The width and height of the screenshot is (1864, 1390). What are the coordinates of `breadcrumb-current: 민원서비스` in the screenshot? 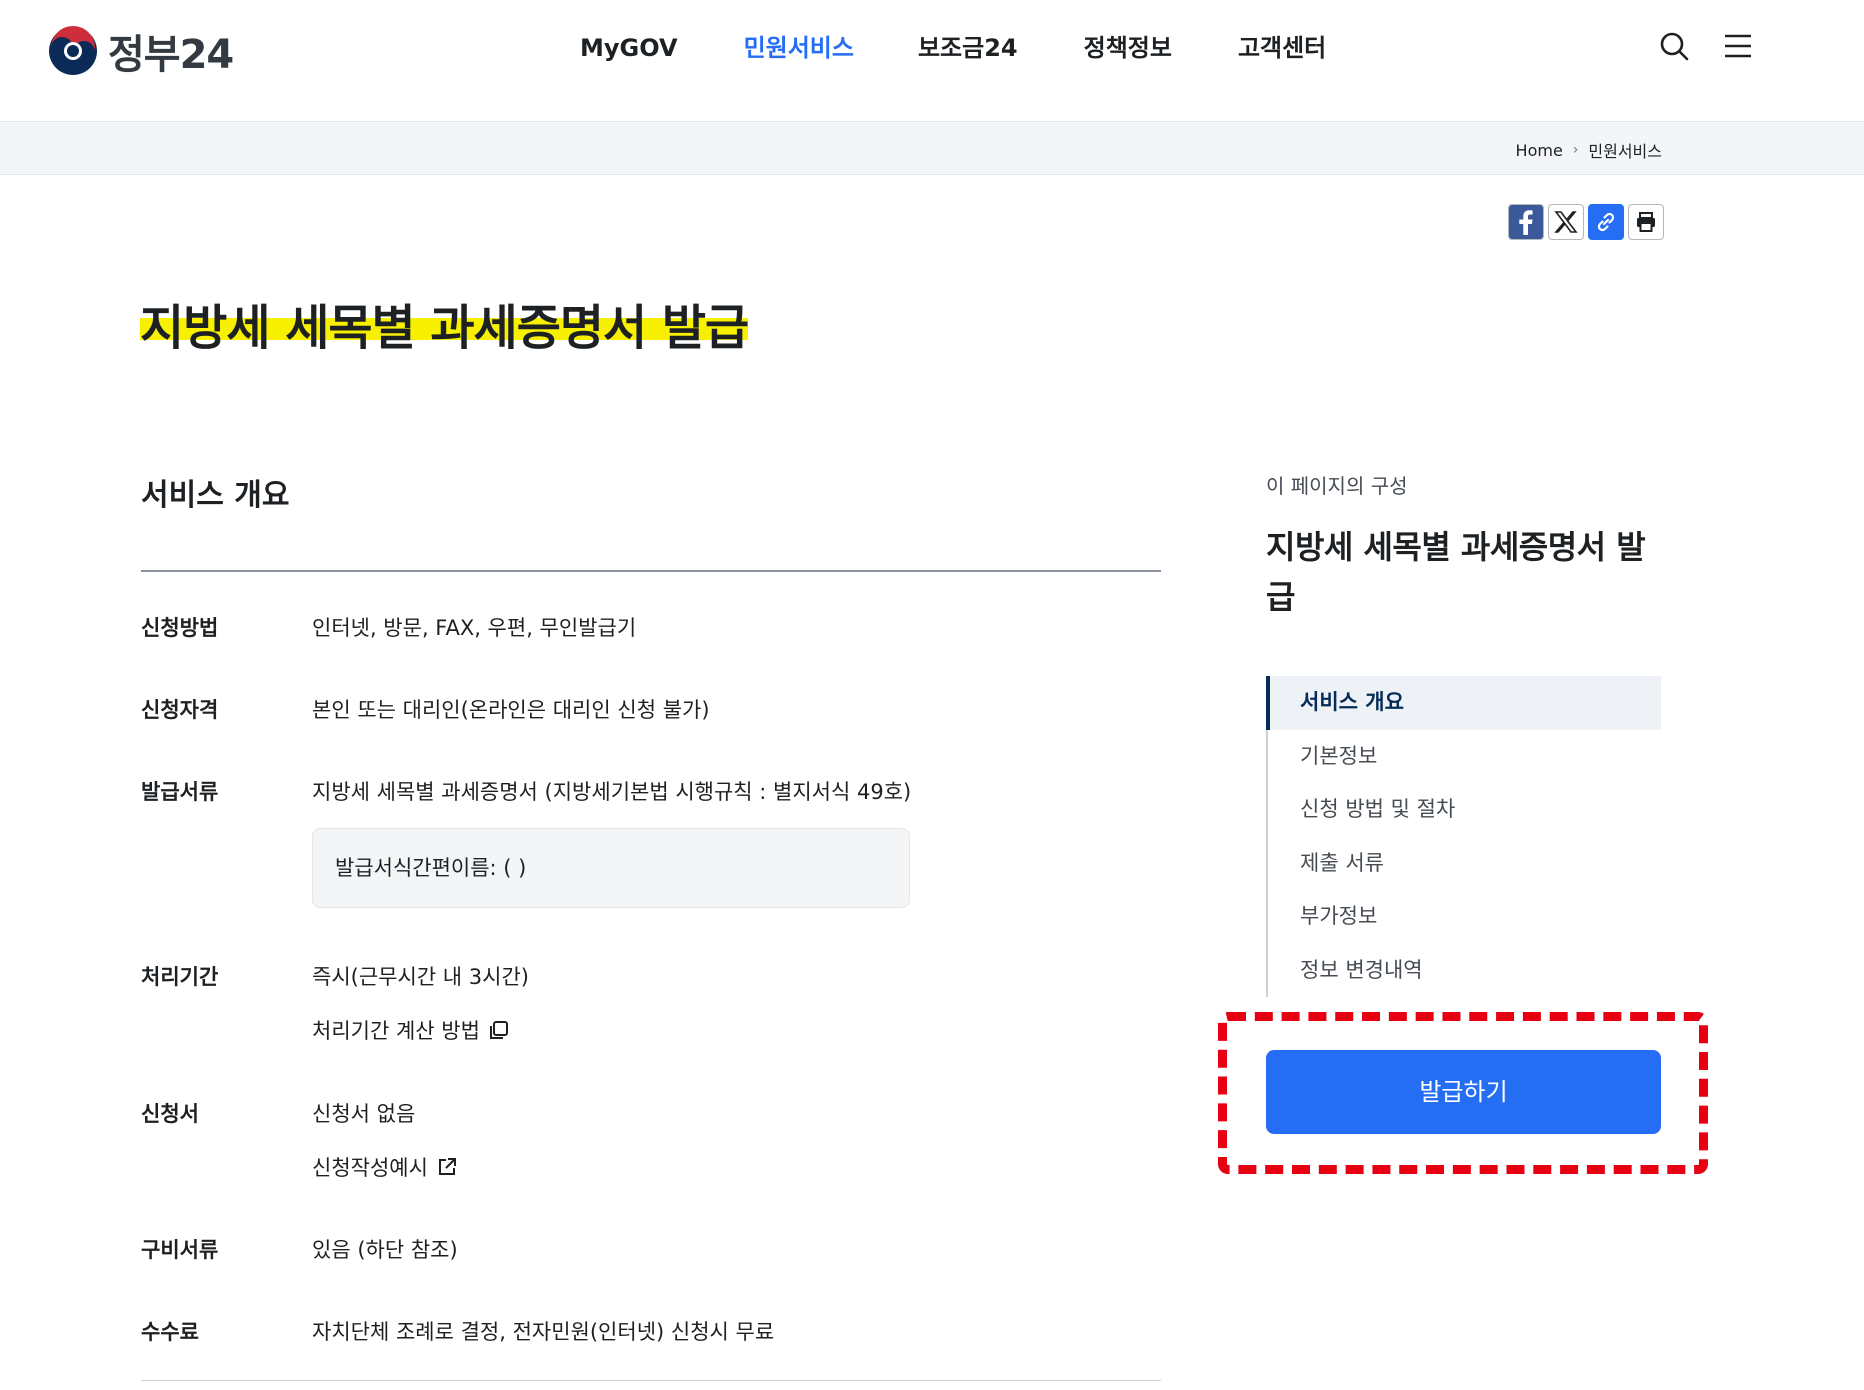 It's located at (1625, 150).